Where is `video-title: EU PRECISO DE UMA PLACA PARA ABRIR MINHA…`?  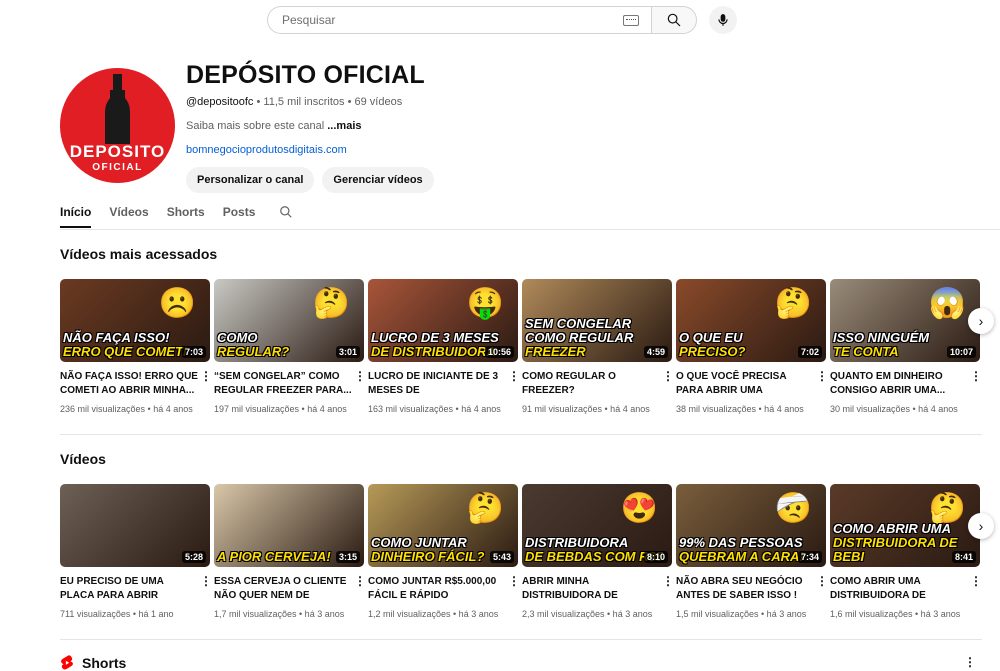
video-title: EU PRECISO DE UMA PLACA PARA ABRIR MINHA… is located at coordinates (130, 589).